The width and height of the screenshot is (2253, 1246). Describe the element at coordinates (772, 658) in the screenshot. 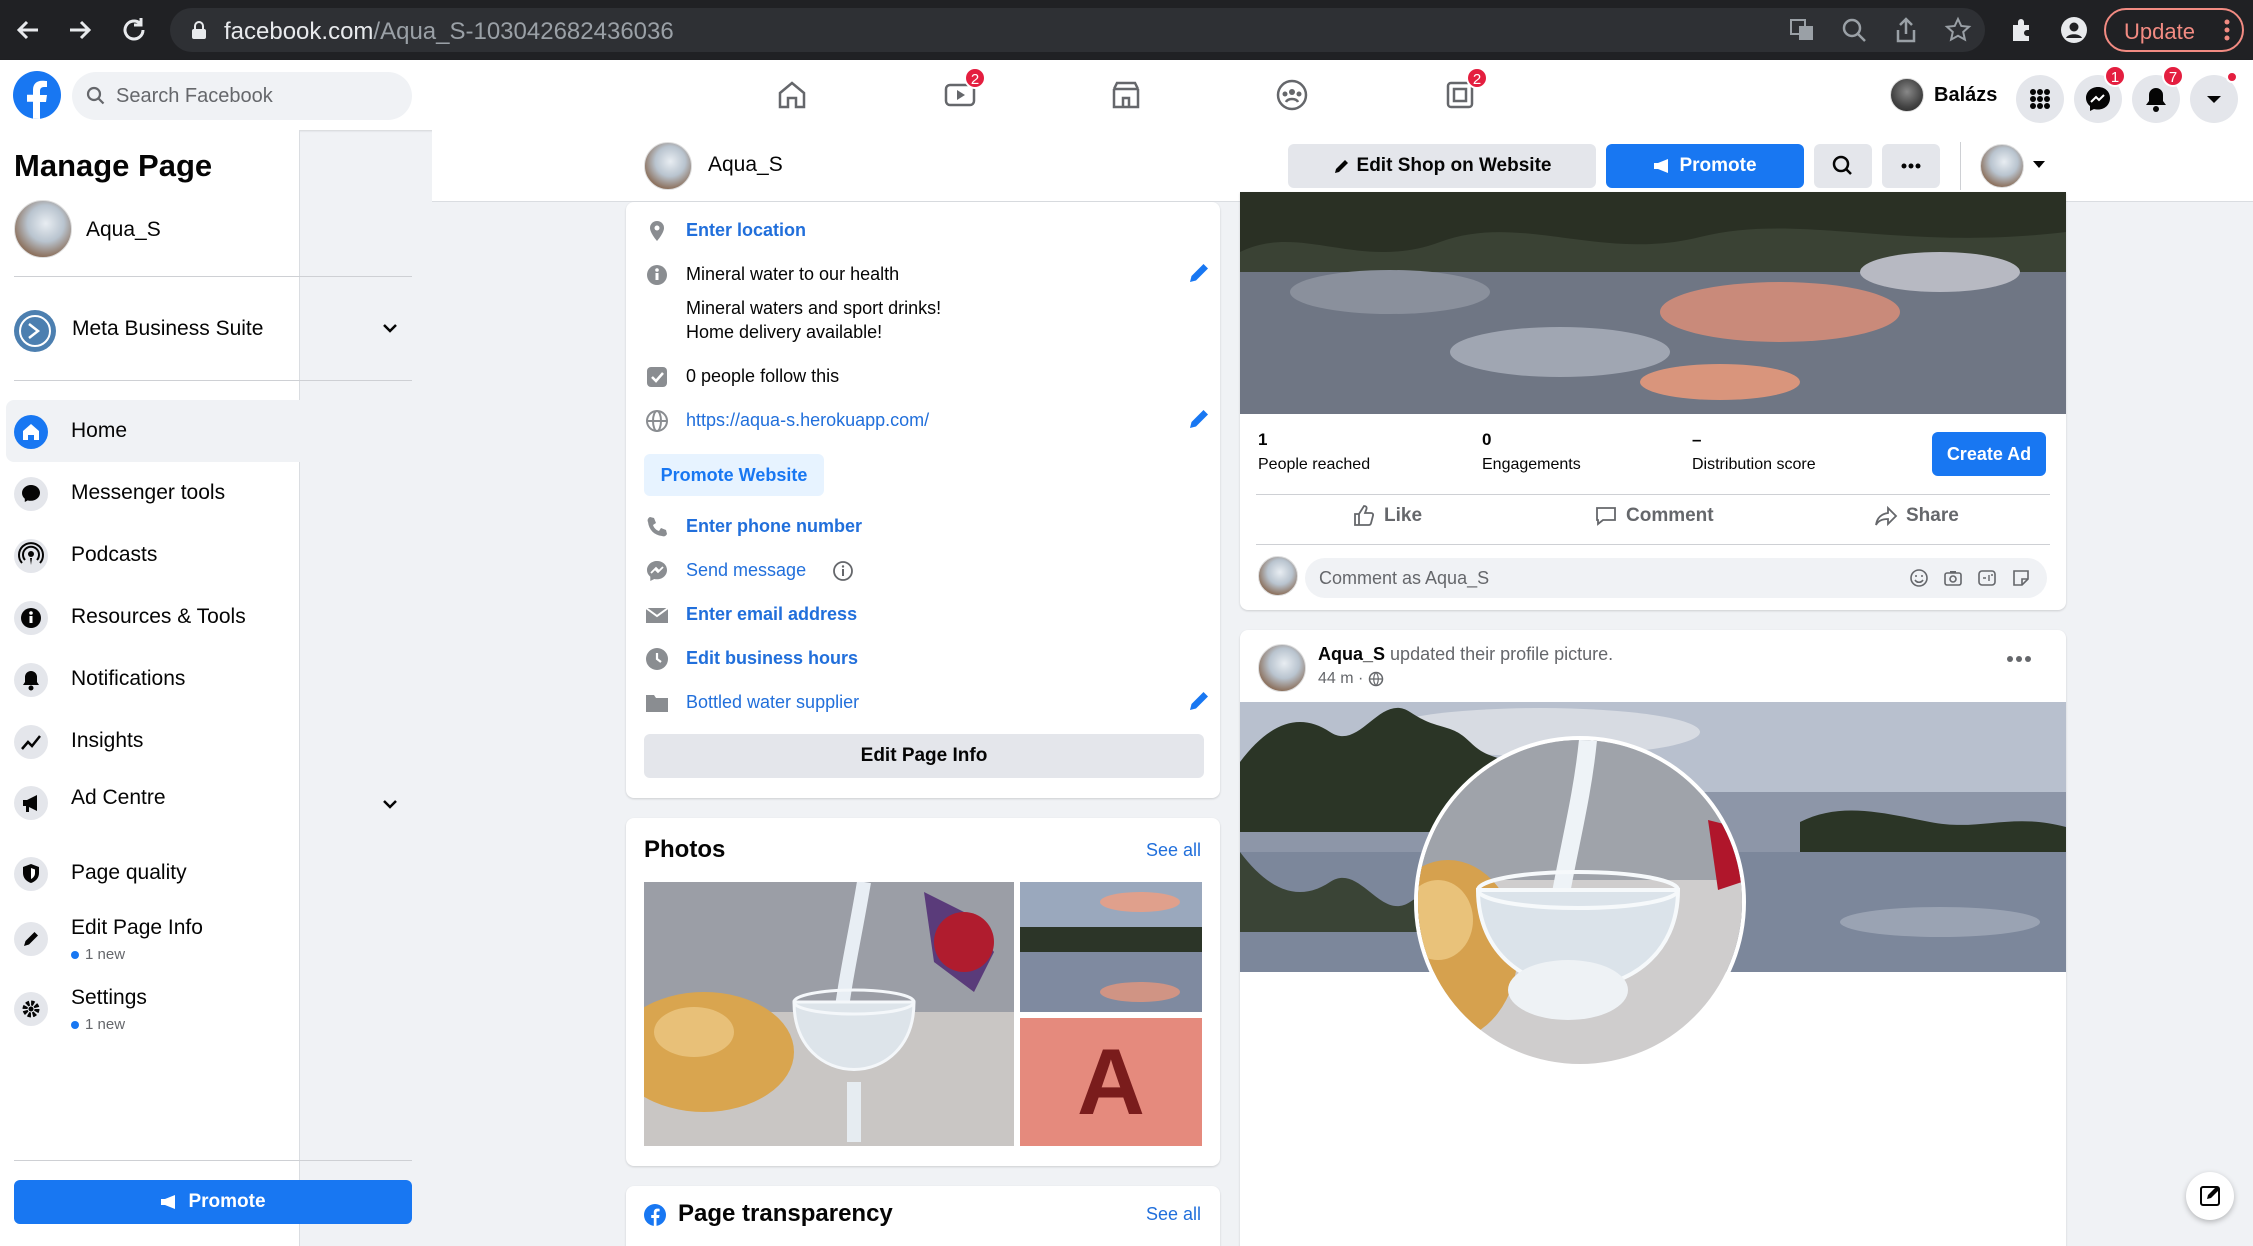

I see `edit-business-hours-link: Edit business hours` at that location.